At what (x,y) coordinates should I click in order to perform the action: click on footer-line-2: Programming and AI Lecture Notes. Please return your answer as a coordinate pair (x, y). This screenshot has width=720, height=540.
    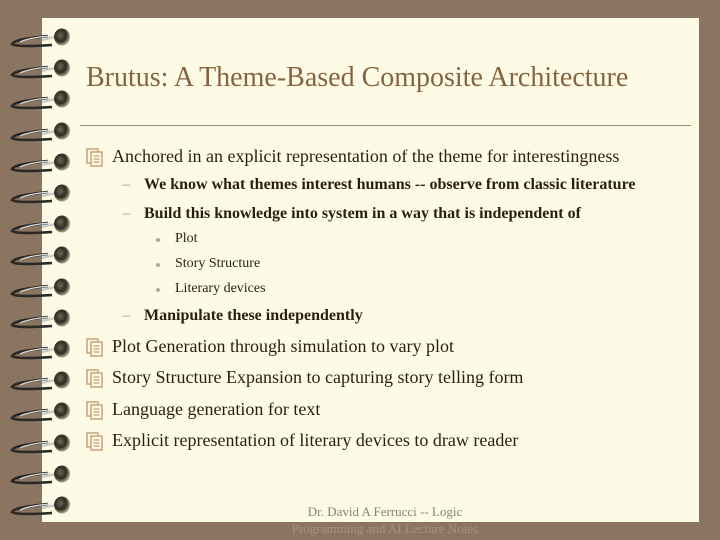
    Looking at the image, I should click on (385, 528).